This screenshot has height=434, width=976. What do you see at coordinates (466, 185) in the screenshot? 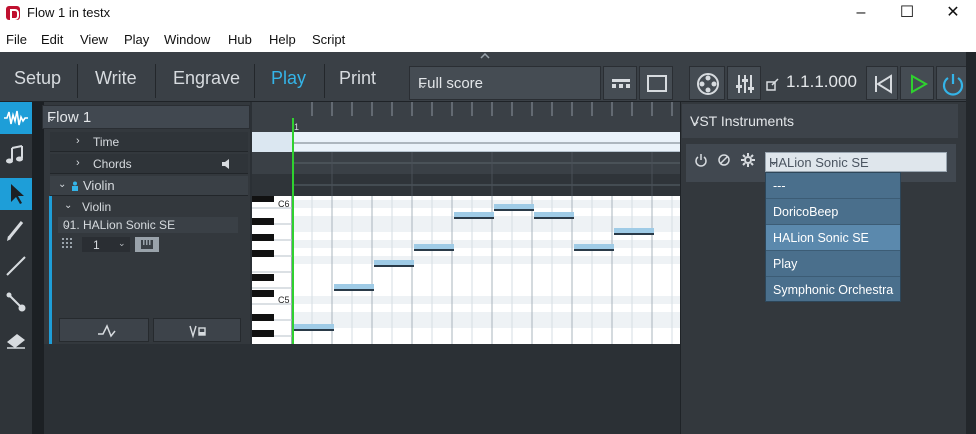
I see `violin-lane` at bounding box center [466, 185].